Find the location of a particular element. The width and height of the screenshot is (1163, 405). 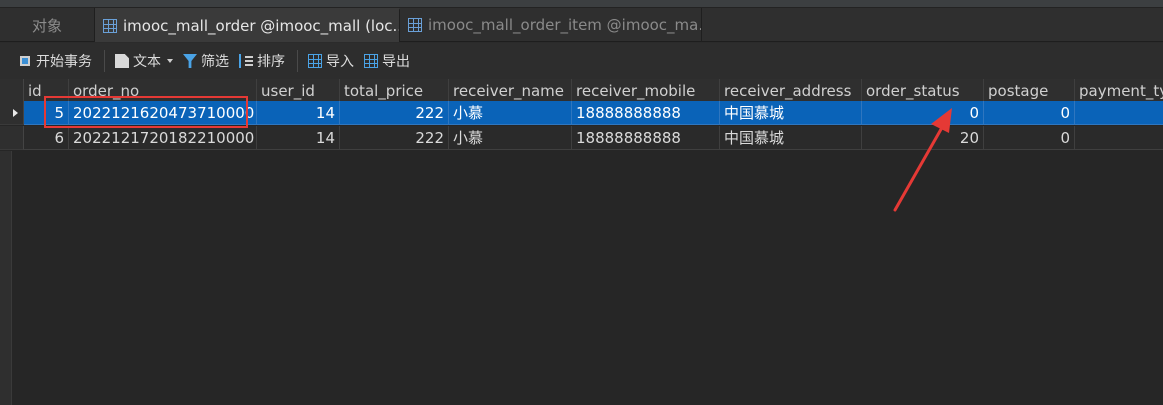

begin-transaction-button: 开始事务 is located at coordinates (55, 61).